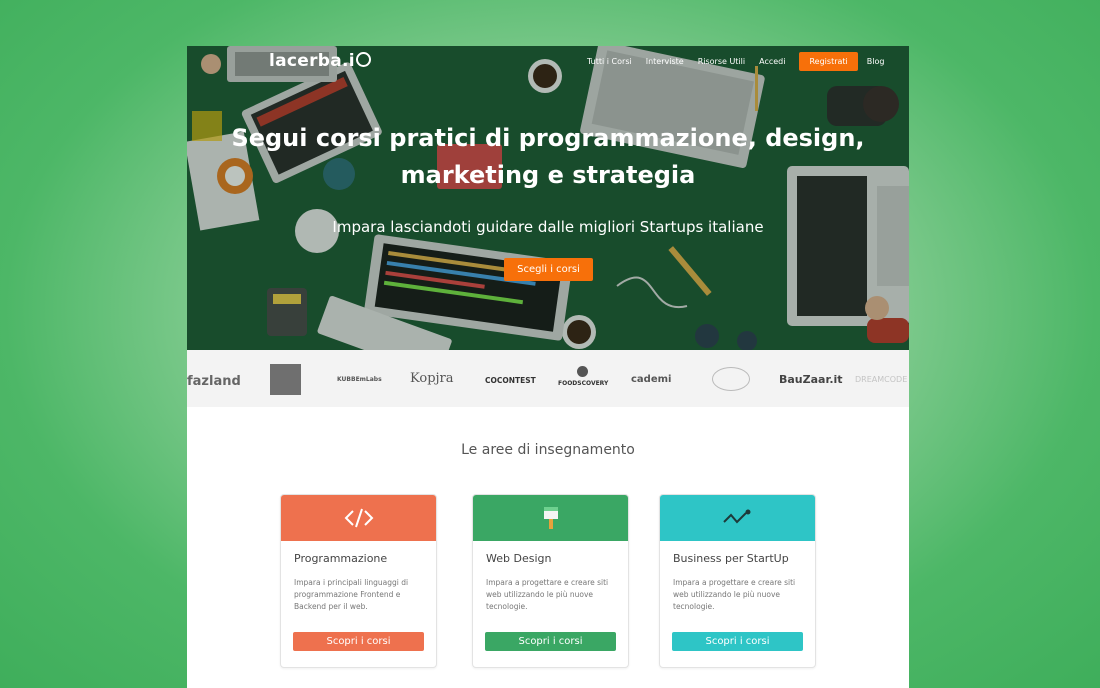  What do you see at coordinates (341, 558) in the screenshot?
I see `card-title: Programmazione` at bounding box center [341, 558].